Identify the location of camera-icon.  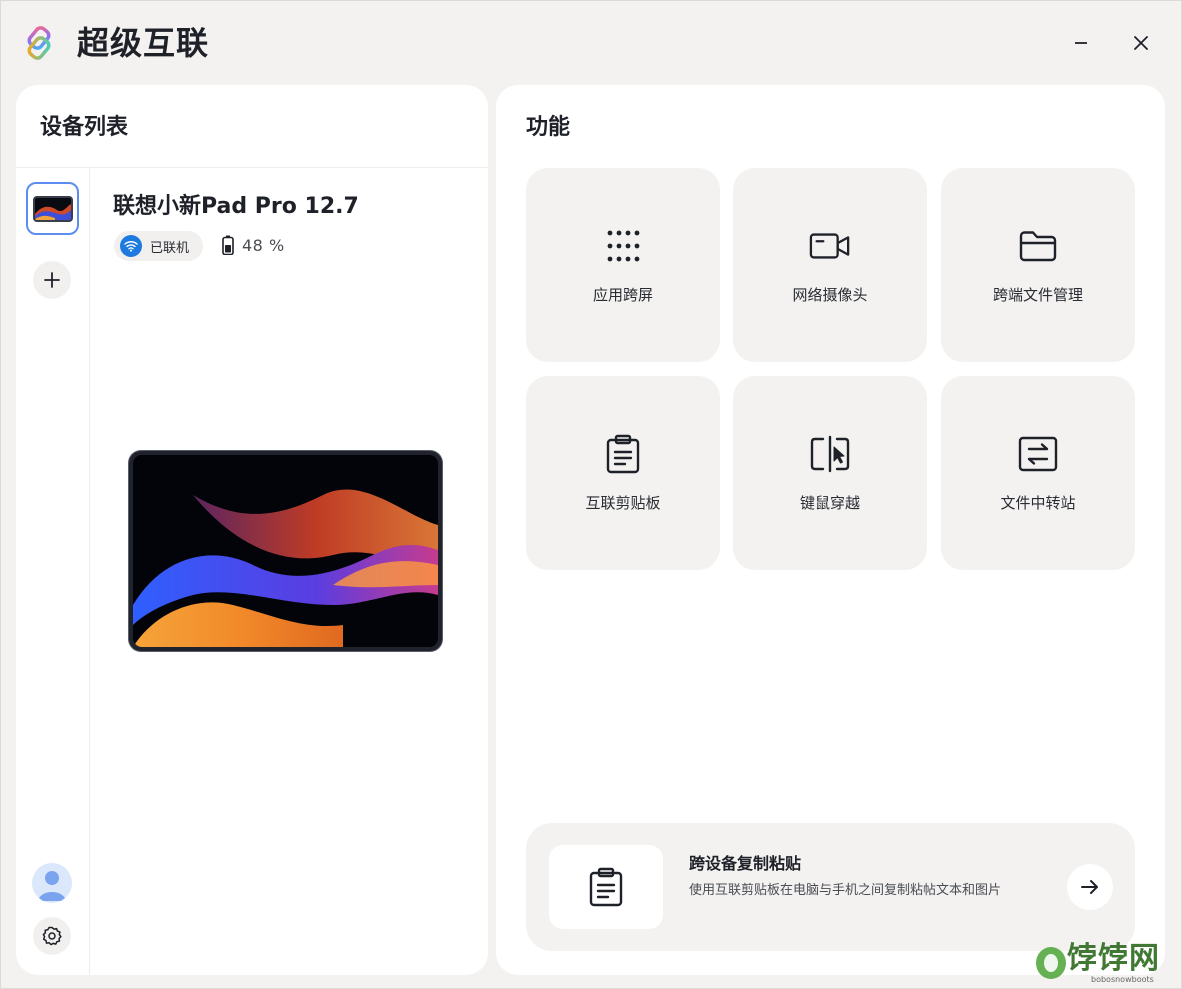
(830, 246).